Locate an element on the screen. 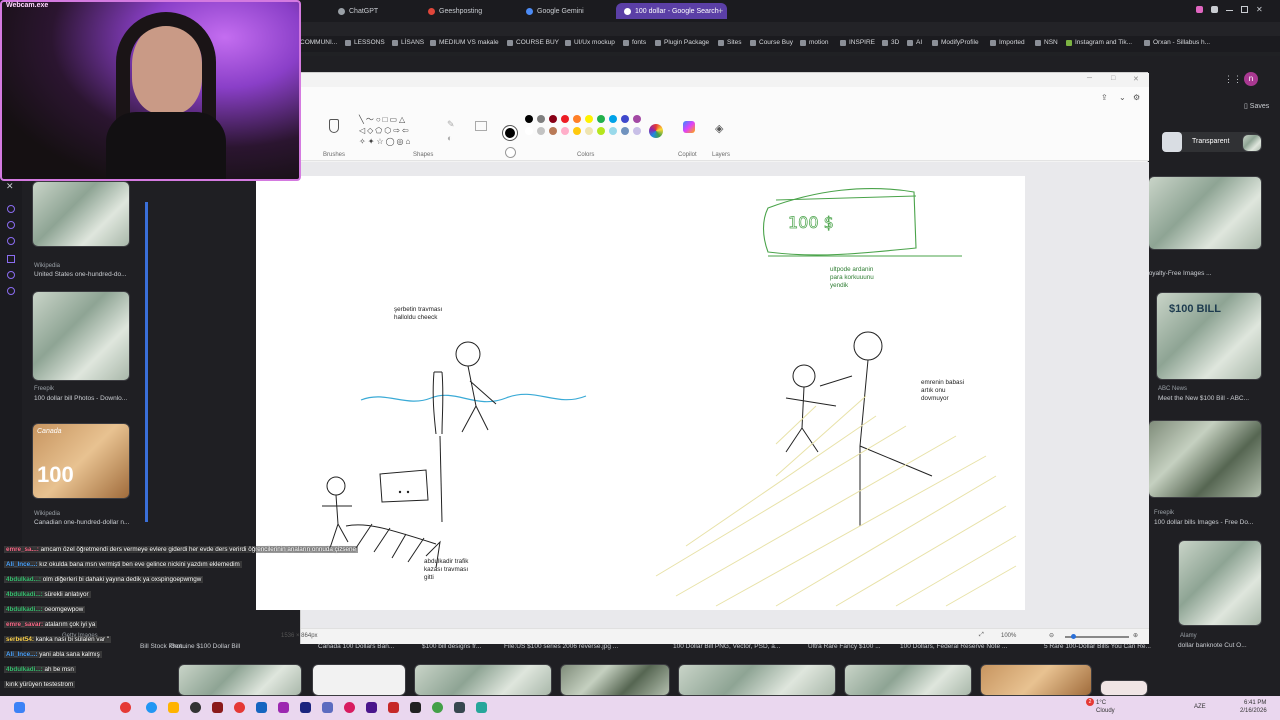 The height and width of the screenshot is (720, 1280). apps-grid-icon: ⋮⋮ is located at coordinates (1233, 79).